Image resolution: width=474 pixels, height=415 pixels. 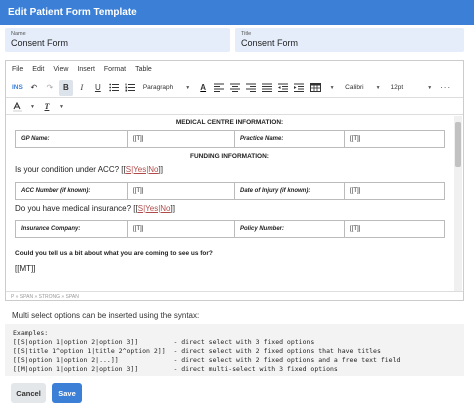 I want to click on medical-centre-table: GP Name: [[T]] Practice Name: [[T]], so click(x=230, y=139).